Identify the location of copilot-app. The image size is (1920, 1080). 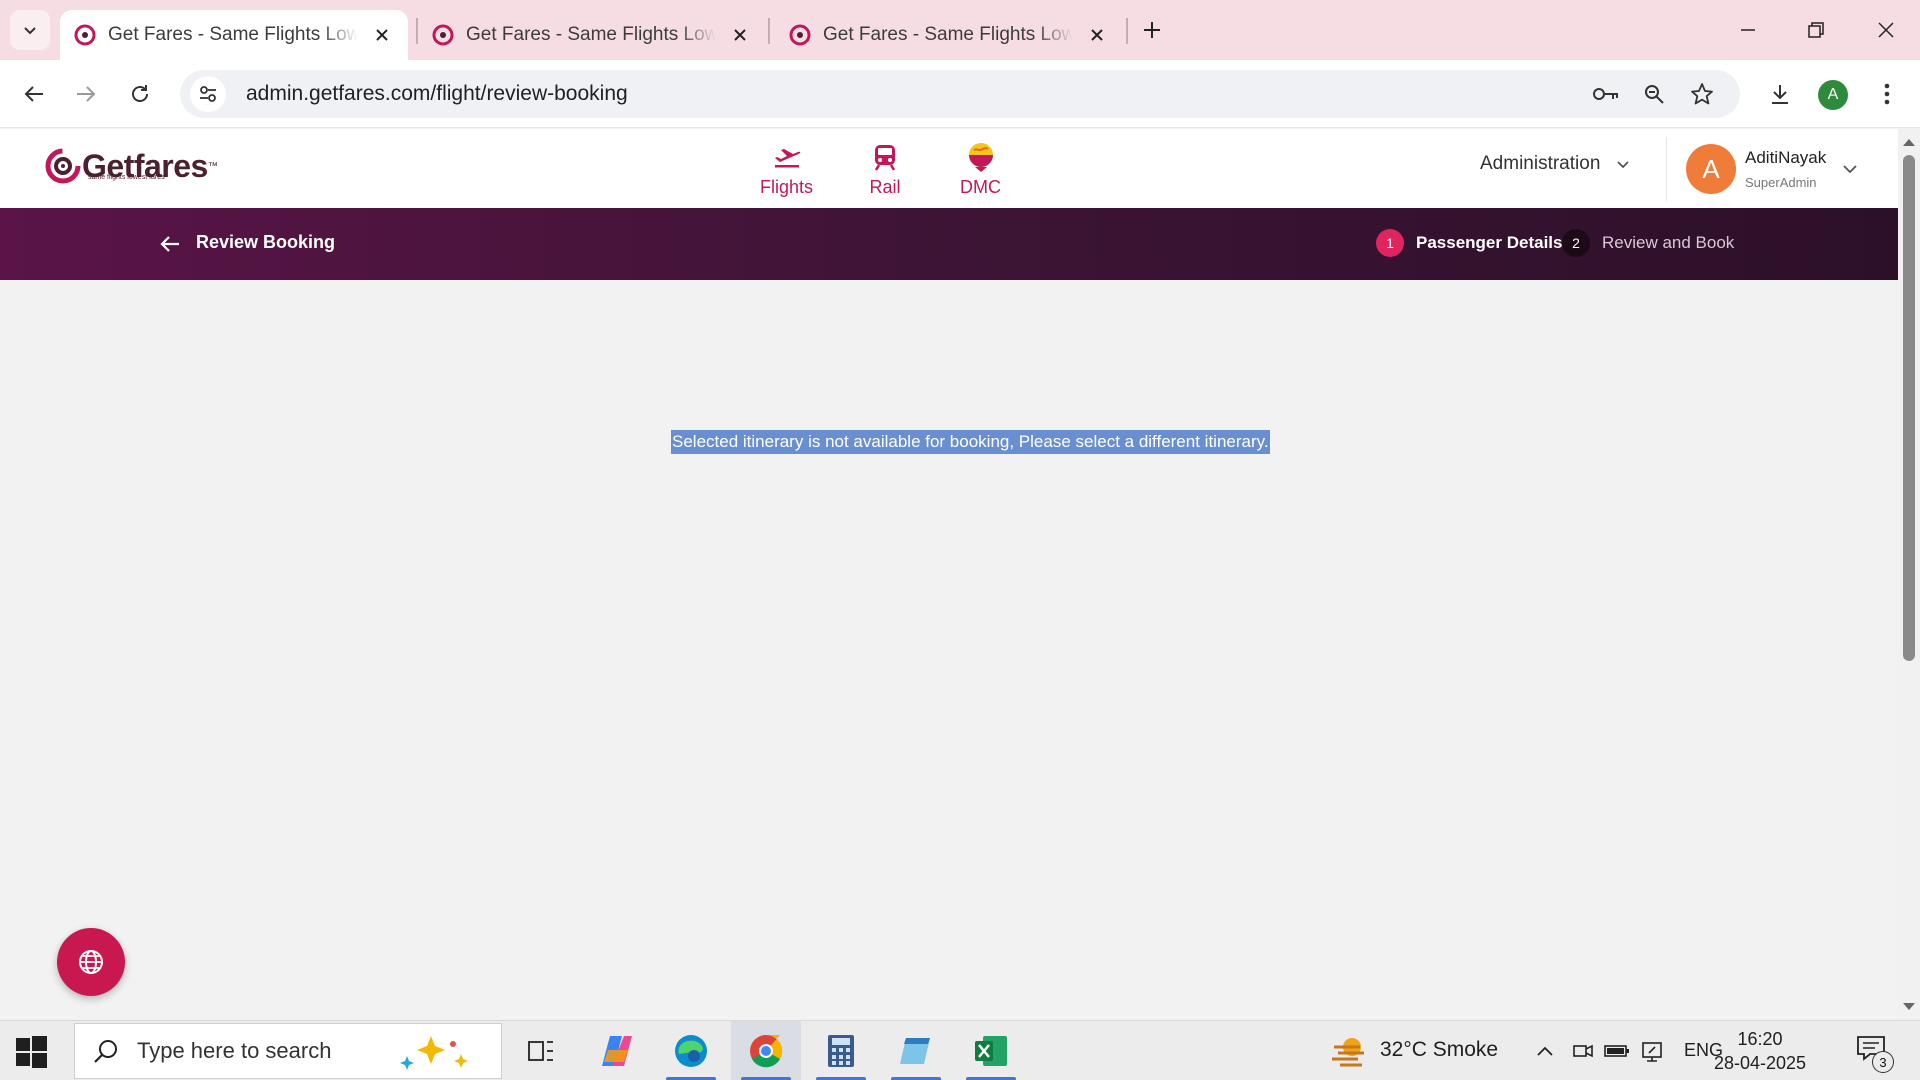
(617, 1050).